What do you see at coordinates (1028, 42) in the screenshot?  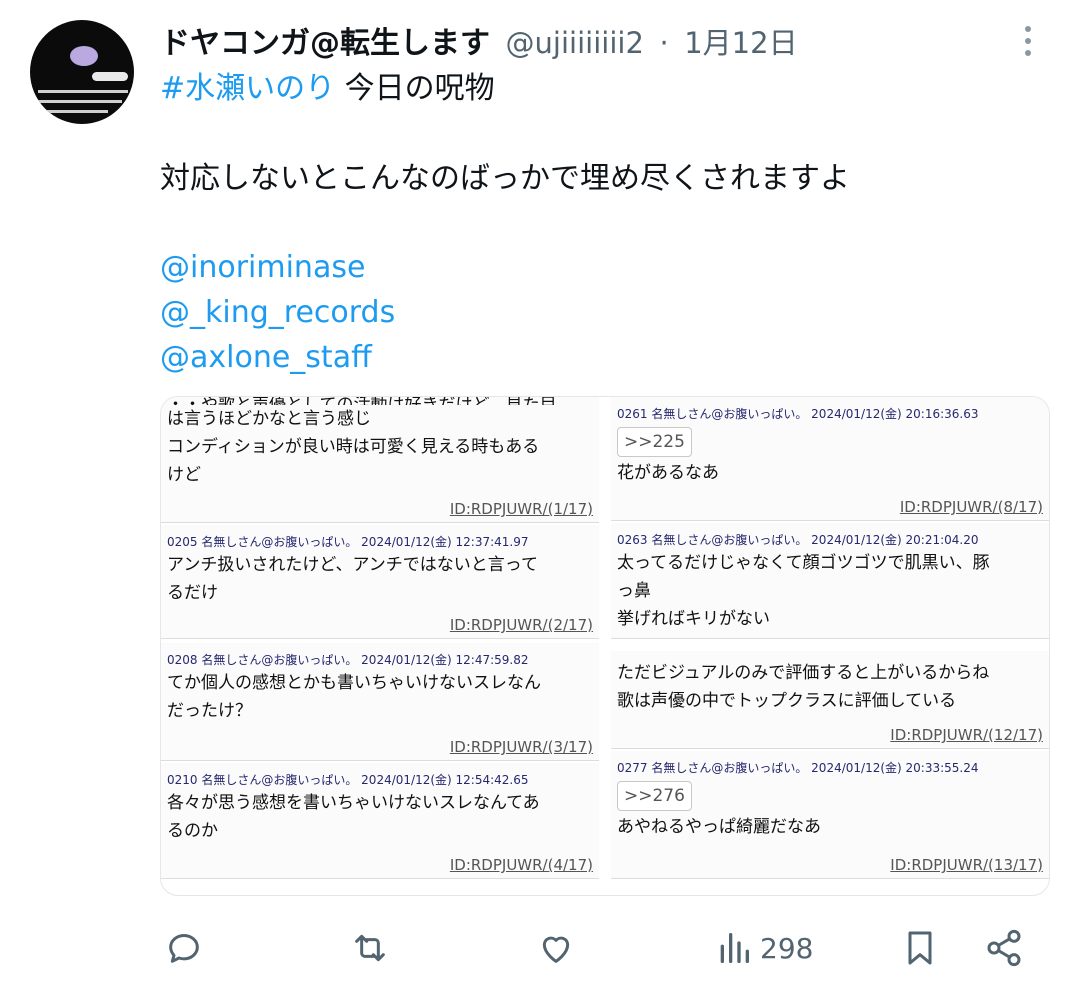 I see `more-options-icon` at bounding box center [1028, 42].